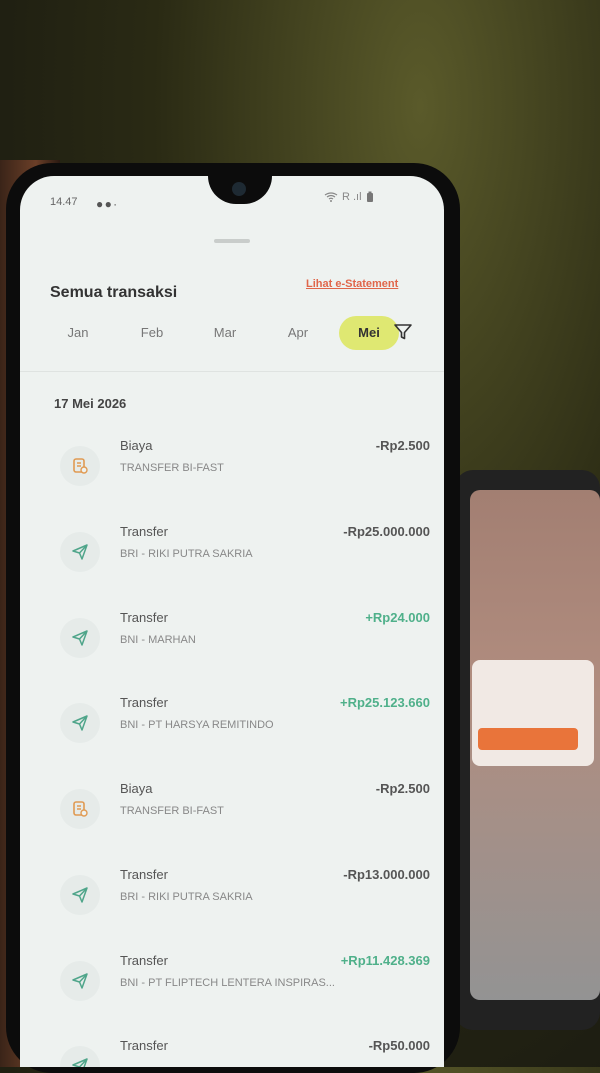 This screenshot has width=600, height=1073. I want to click on transaction-amount: -Rp13.000.000, so click(386, 874).